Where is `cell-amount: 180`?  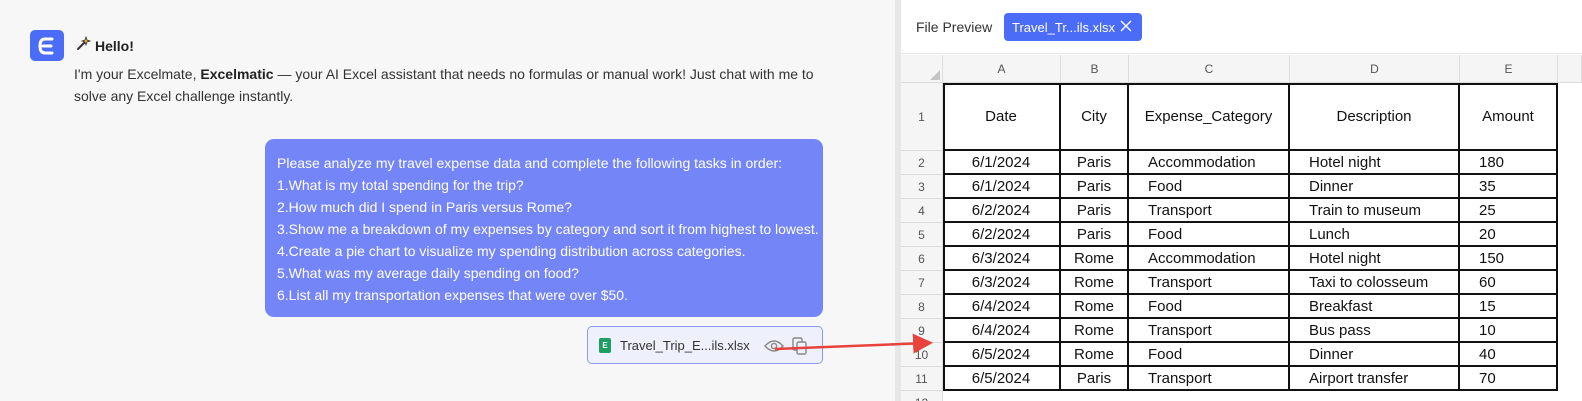
cell-amount: 180 is located at coordinates (1509, 163).